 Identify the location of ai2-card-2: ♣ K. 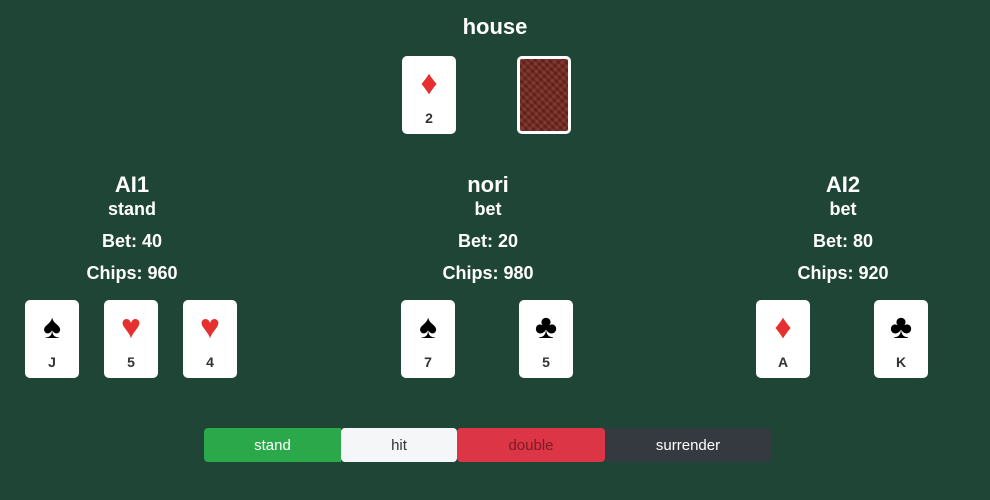
(901, 339).